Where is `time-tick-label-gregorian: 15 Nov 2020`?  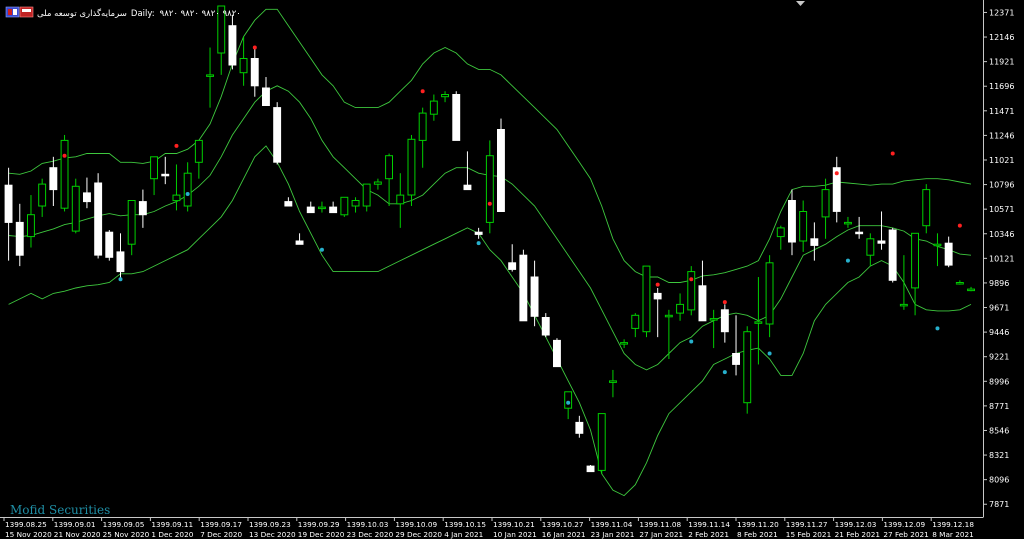 time-tick-label-gregorian: 15 Nov 2020 is located at coordinates (28, 534).